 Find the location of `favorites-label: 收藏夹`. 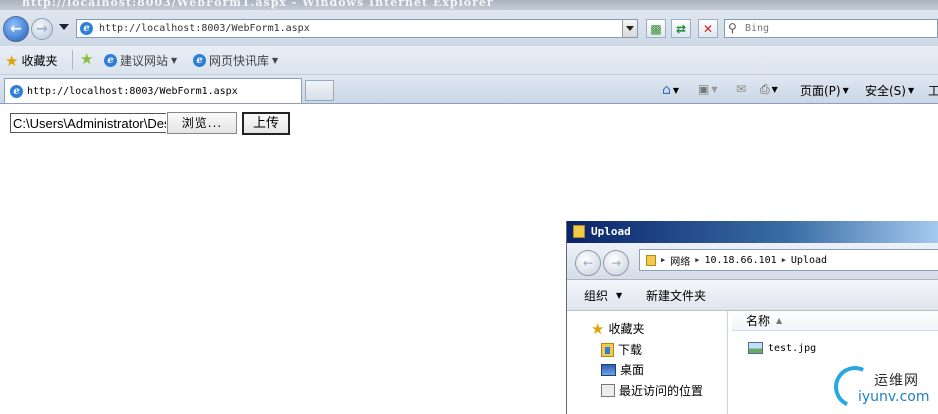

favorites-label: 收藏夹 is located at coordinates (39, 61).